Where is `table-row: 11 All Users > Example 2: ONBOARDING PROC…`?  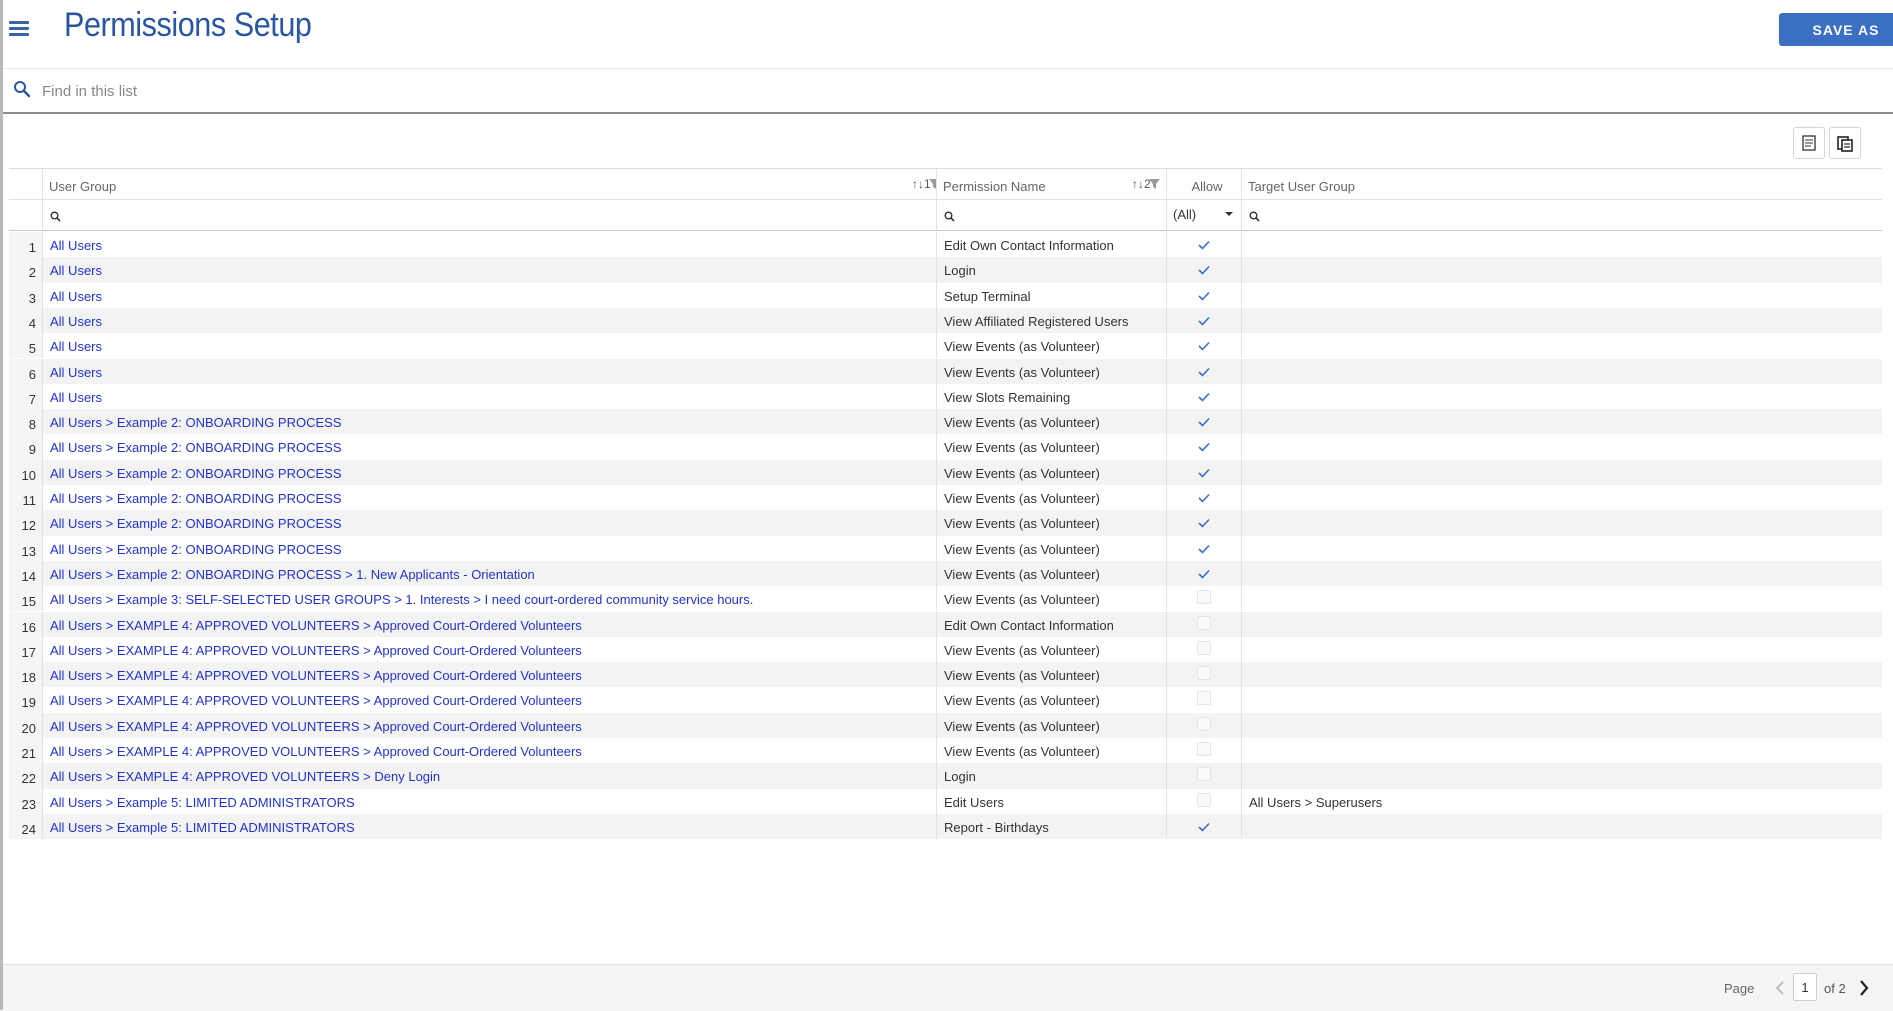
table-row: 11 All Users > Example 2: ONBOARDING PROC… is located at coordinates (945, 498).